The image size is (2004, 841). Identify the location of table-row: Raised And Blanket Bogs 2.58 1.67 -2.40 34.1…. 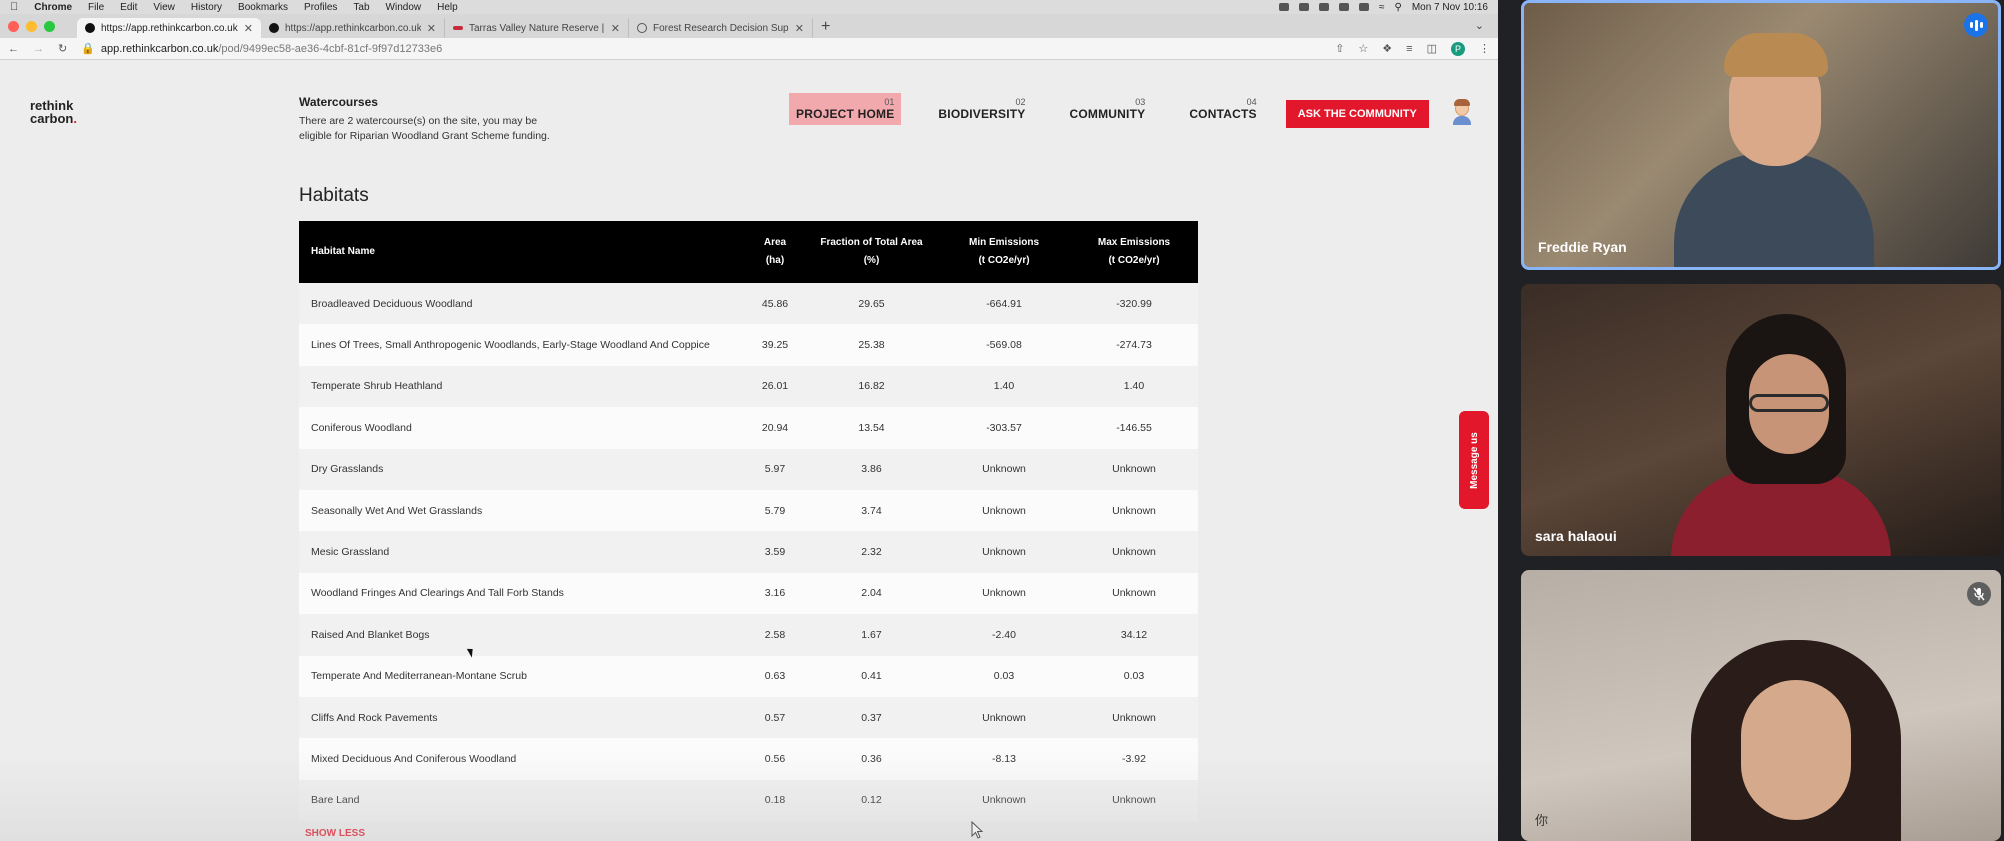
(748, 635).